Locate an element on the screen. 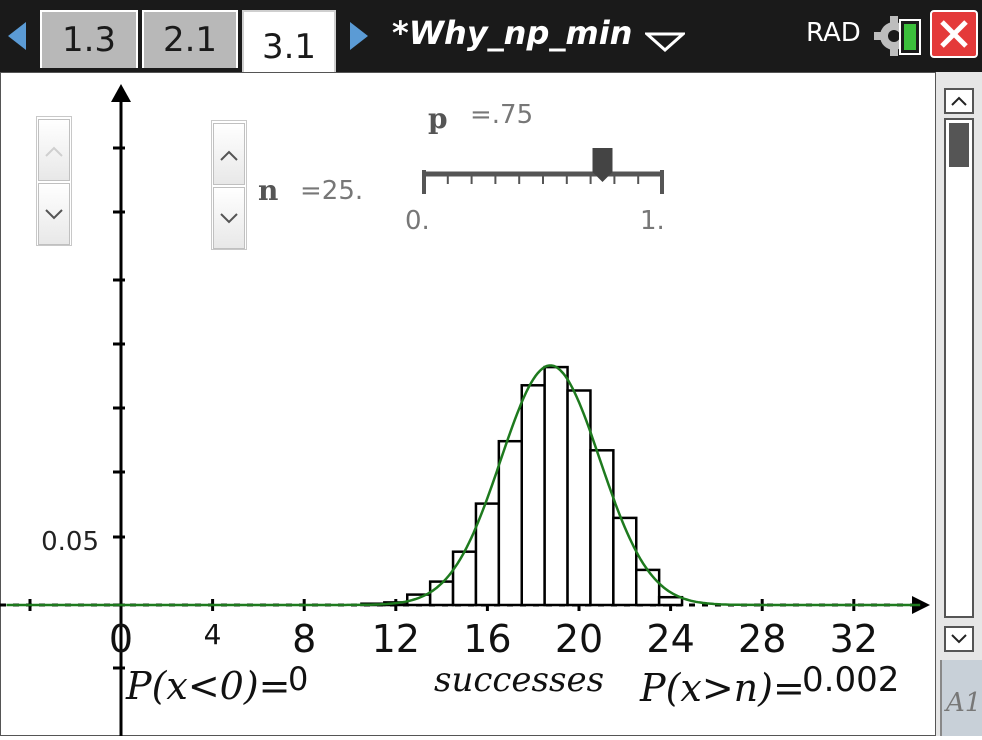 This screenshot has width=982, height=740. stepper-down is located at coordinates (54, 214).